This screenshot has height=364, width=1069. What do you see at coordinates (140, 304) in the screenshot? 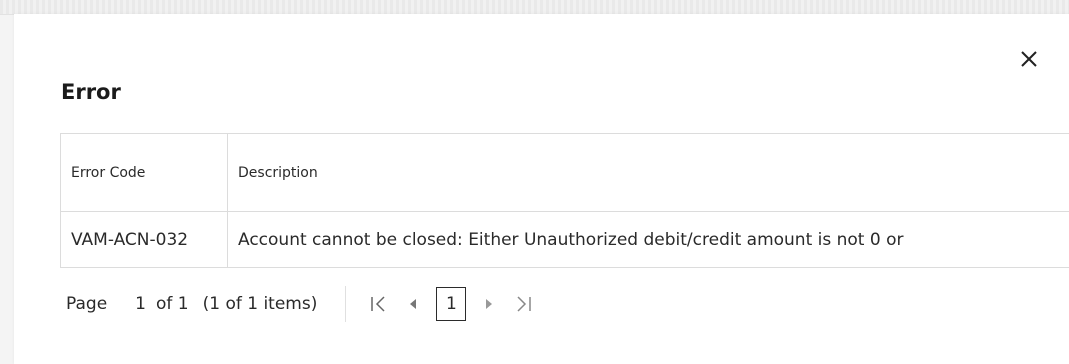
I see `current-page-value: 1` at bounding box center [140, 304].